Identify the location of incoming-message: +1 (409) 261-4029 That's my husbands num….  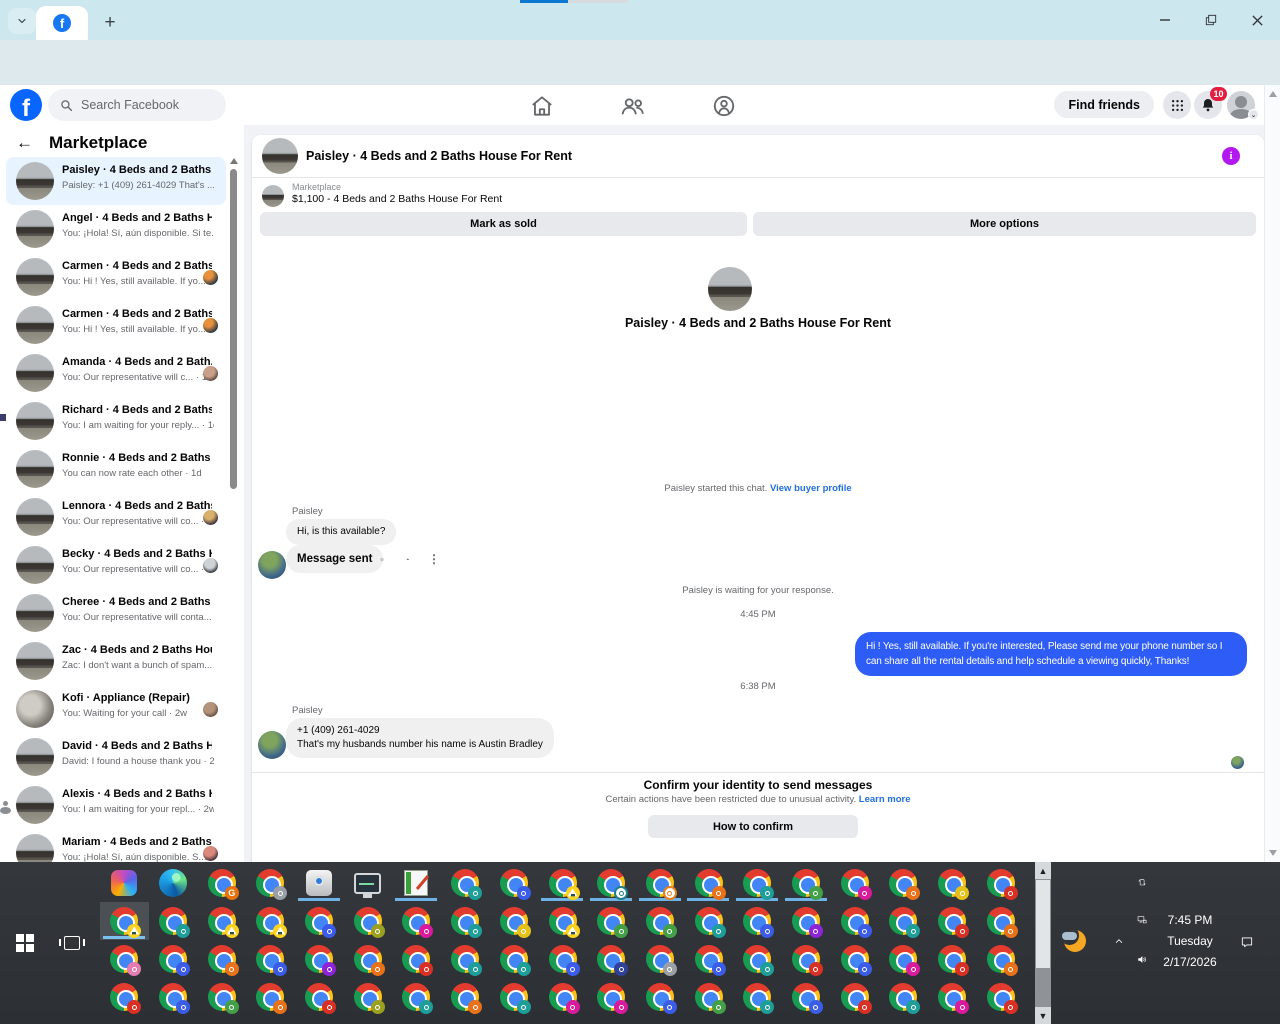
(420, 738).